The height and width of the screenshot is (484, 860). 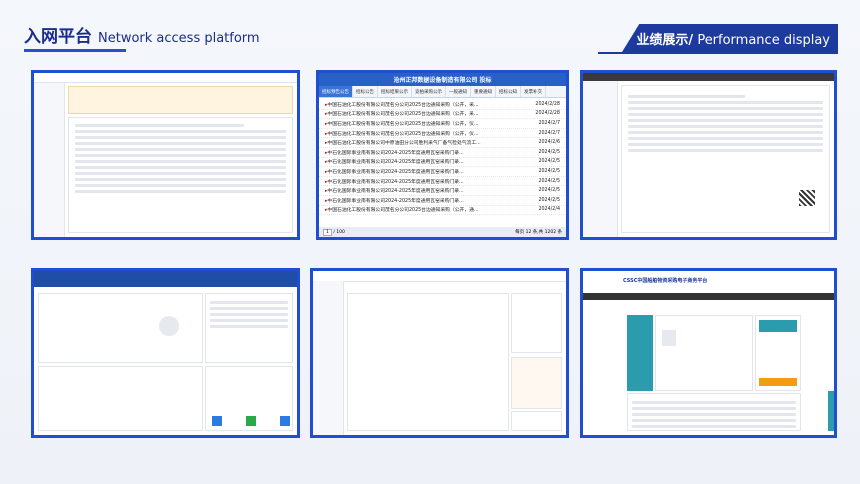 What do you see at coordinates (718, 53) in the screenshot?
I see `section-underline` at bounding box center [718, 53].